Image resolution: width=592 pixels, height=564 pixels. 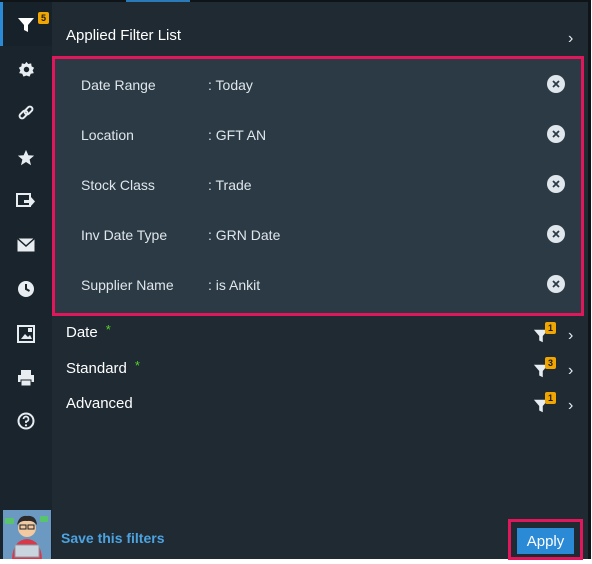 I want to click on group-date: Date *, so click(x=88, y=331).